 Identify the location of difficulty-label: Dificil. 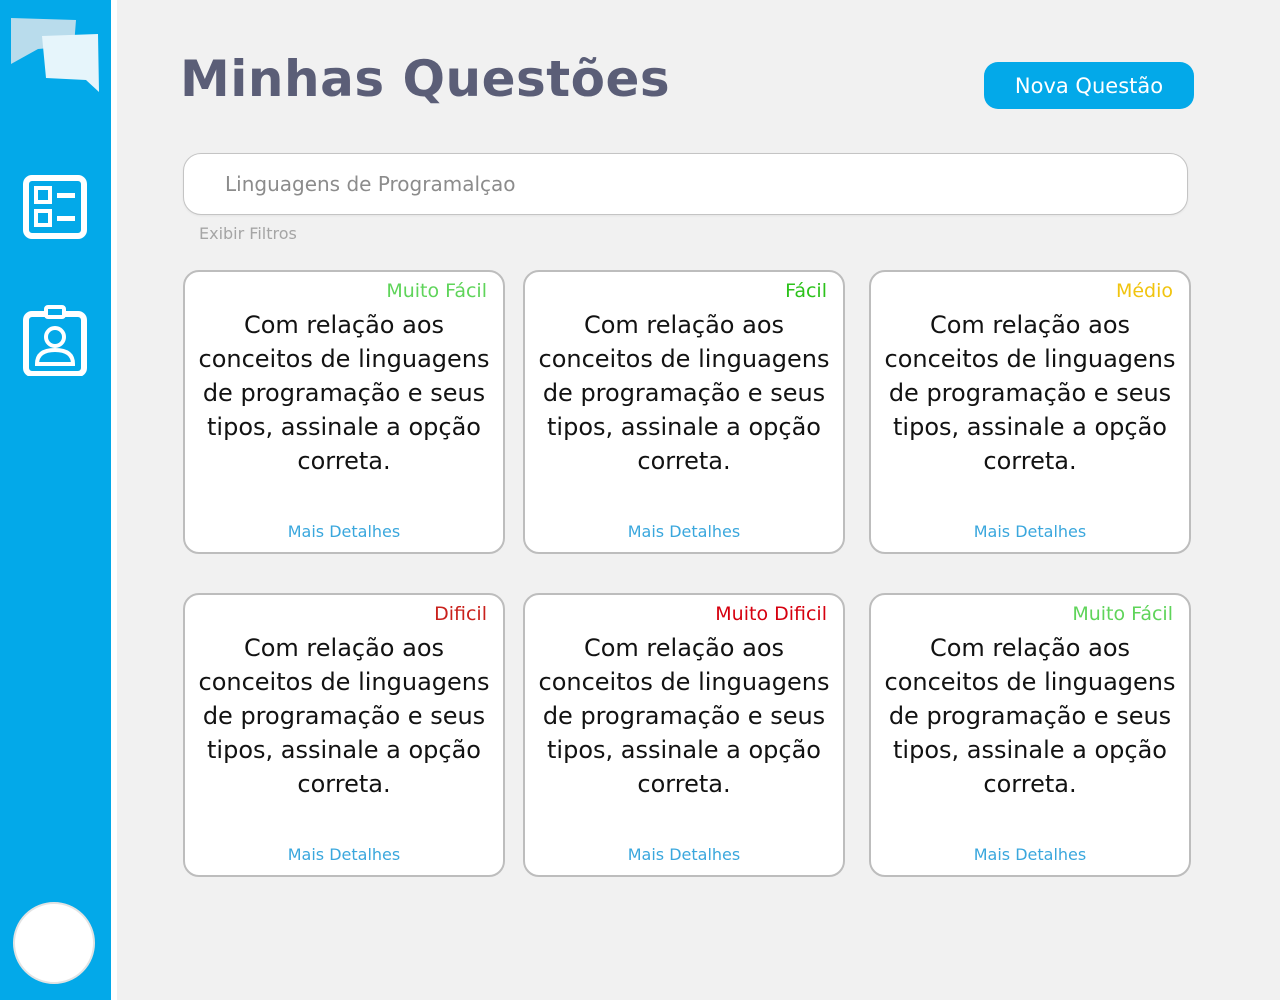
(460, 614).